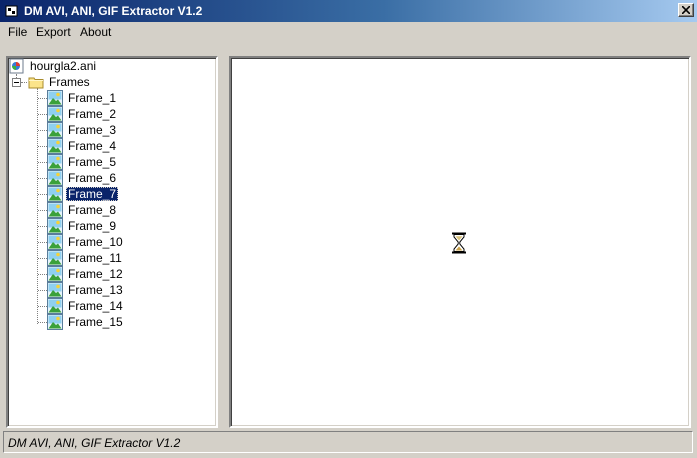  I want to click on tree-frame-item: Frame_3, so click(108, 130).